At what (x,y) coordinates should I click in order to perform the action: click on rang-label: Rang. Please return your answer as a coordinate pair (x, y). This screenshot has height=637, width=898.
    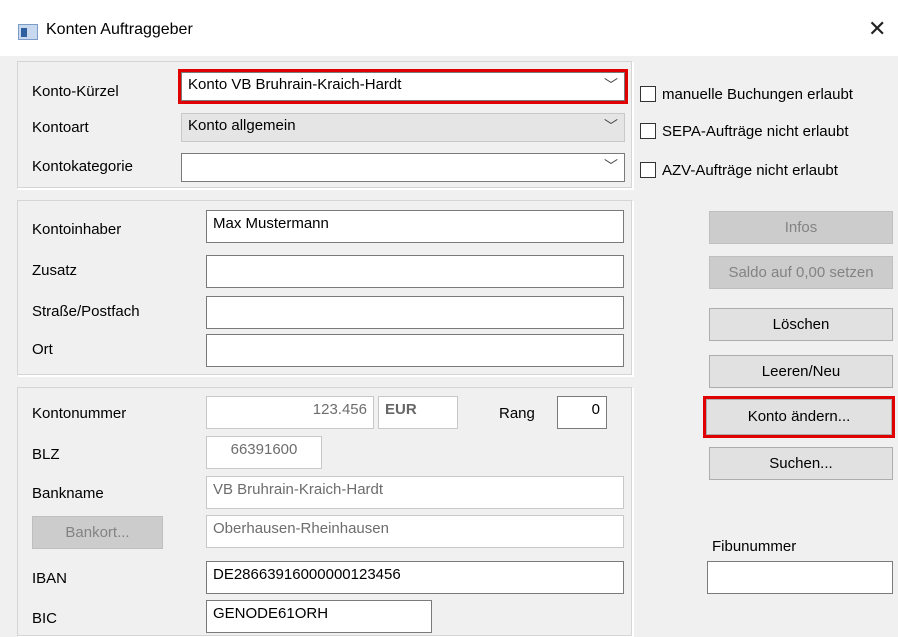
    Looking at the image, I should click on (517, 413).